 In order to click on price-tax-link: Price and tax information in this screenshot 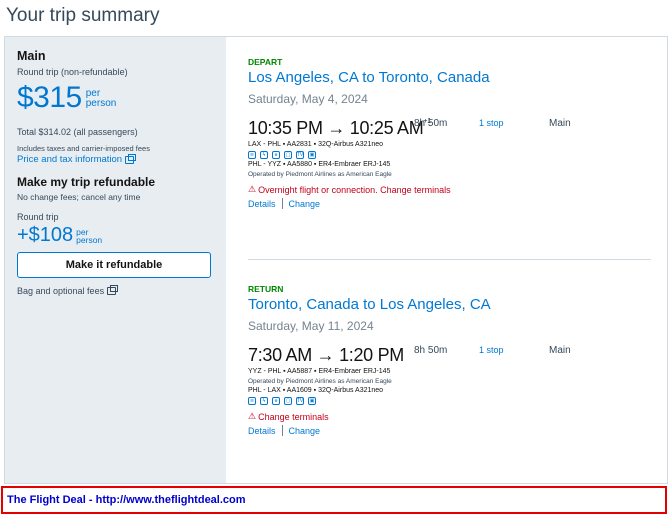, I will do `click(115, 159)`.